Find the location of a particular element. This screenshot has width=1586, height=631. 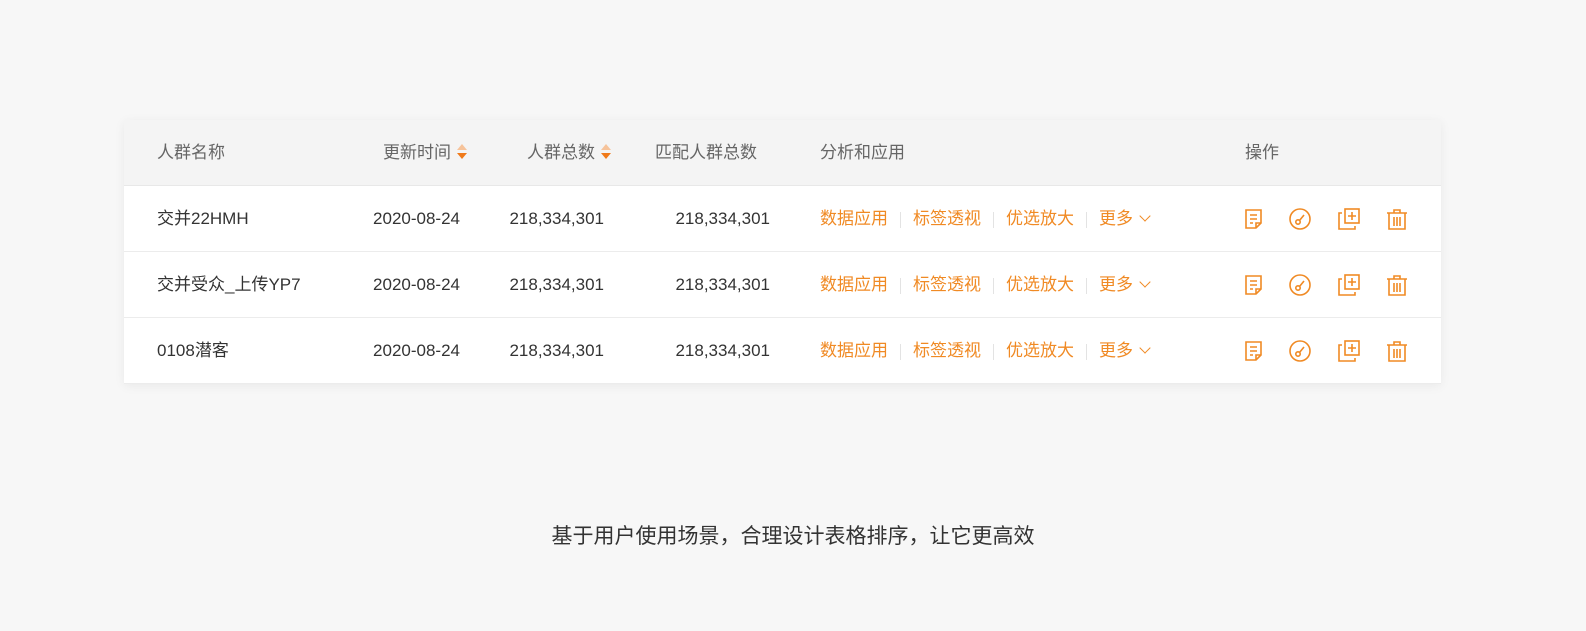

table-header: 人群名称 更新时间 人群总数 匹配人群总数 分析和应用 操作 is located at coordinates (782, 153).